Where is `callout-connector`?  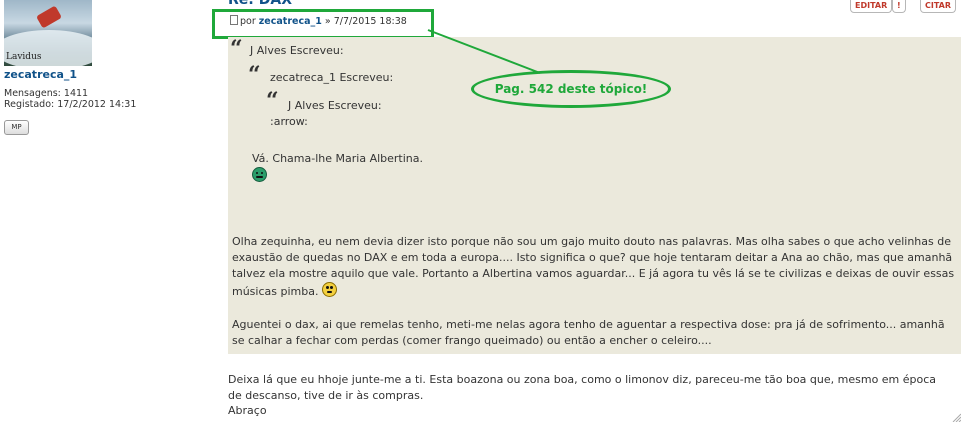
callout-connector is located at coordinates (484, 51).